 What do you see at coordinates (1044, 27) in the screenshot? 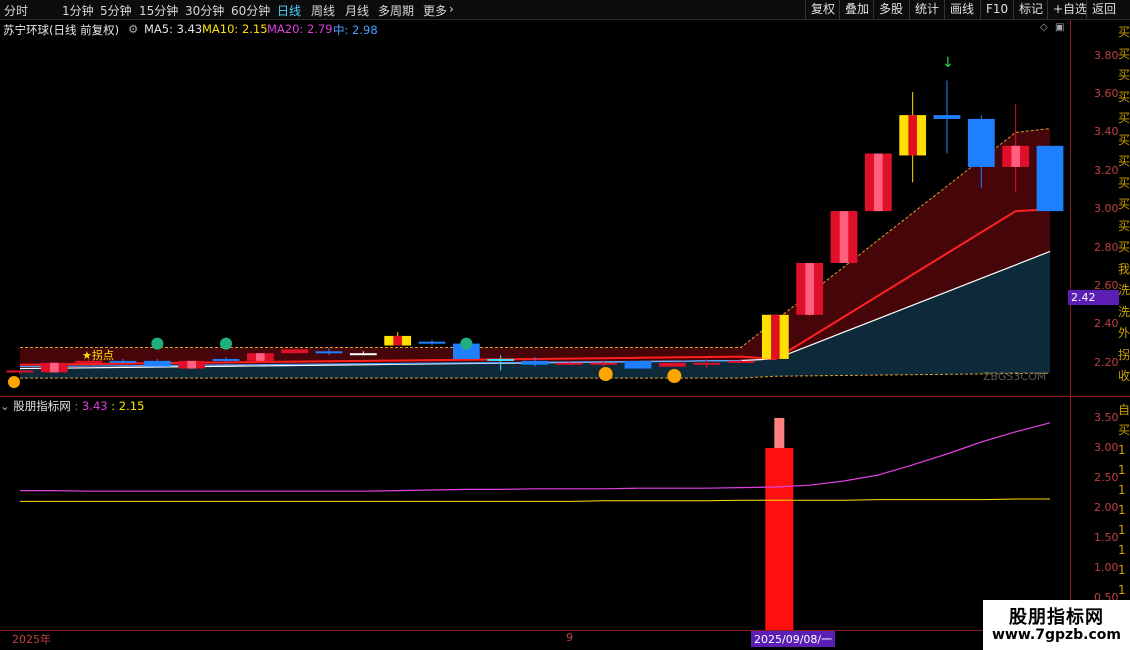
I see `diamond-icon: ◇` at bounding box center [1044, 27].